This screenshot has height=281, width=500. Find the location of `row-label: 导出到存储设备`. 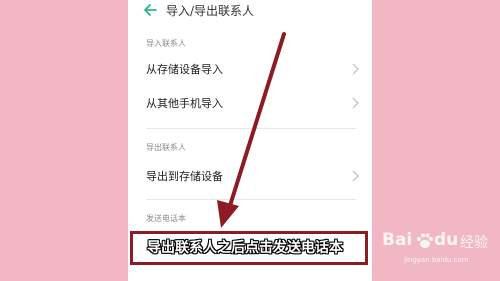

row-label: 导出到存储设备 is located at coordinates (184, 176).